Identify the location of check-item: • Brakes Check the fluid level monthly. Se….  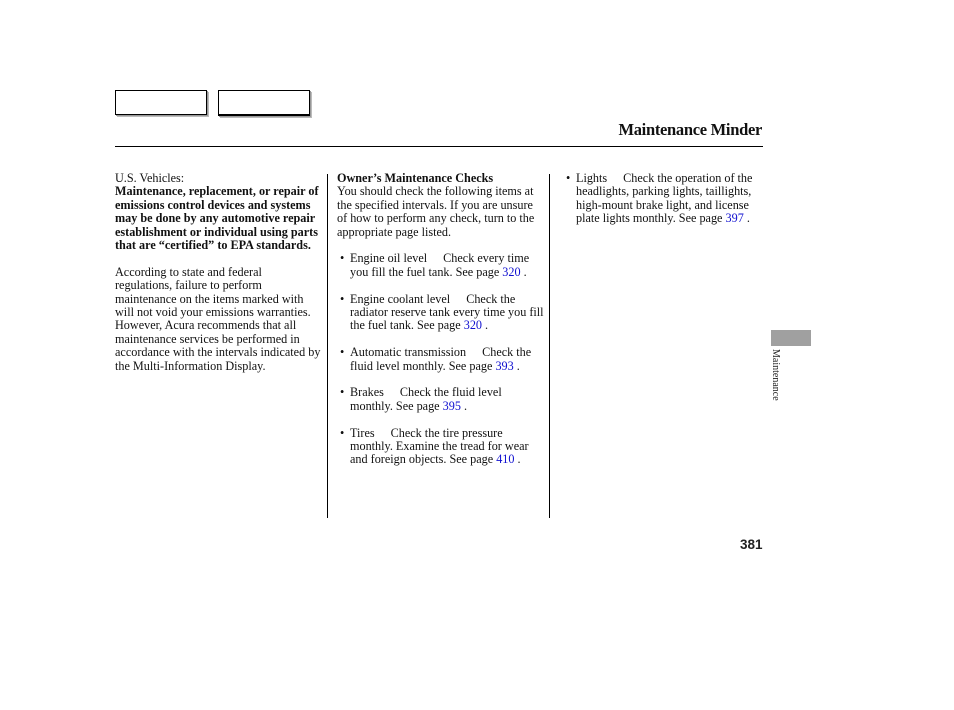
(421, 399).